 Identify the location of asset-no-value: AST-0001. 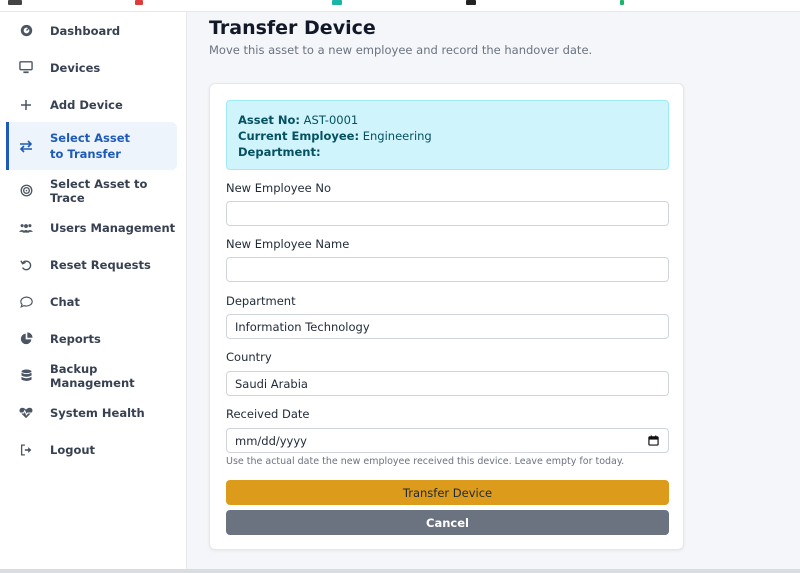
(331, 120).